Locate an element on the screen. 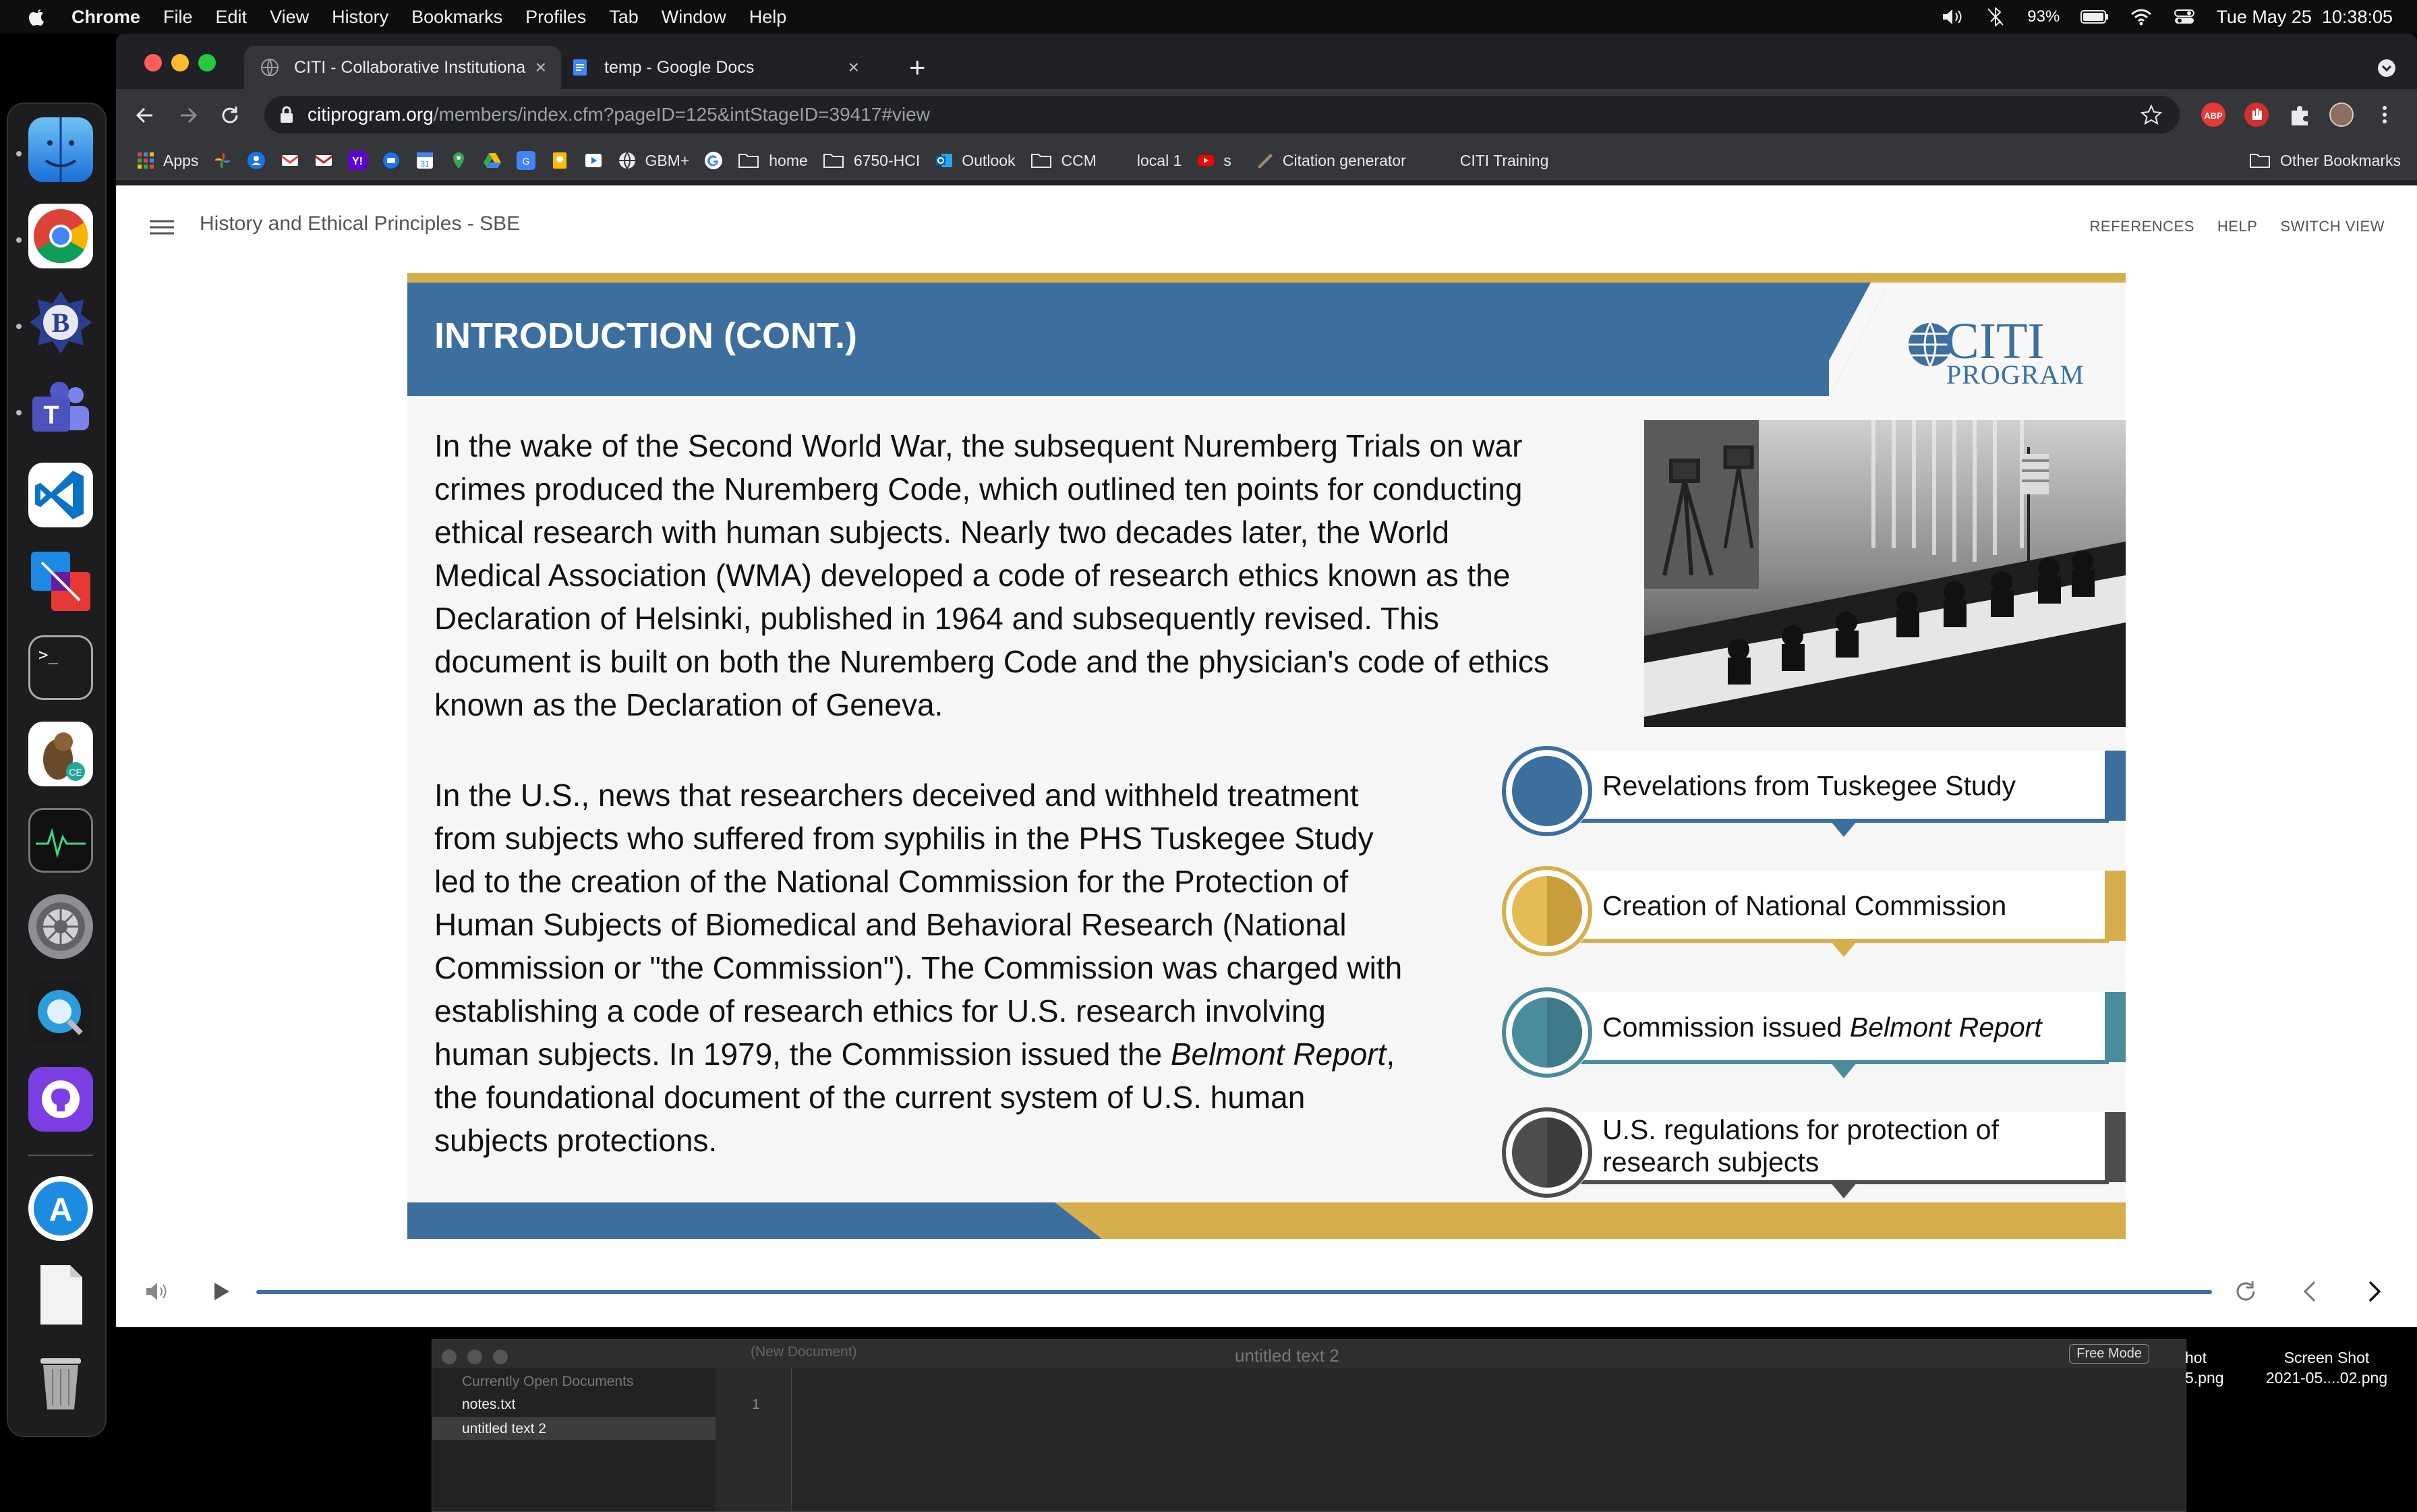 Image resolution: width=2417 pixels, height=1512 pixels. finder-icon is located at coordinates (60, 149).